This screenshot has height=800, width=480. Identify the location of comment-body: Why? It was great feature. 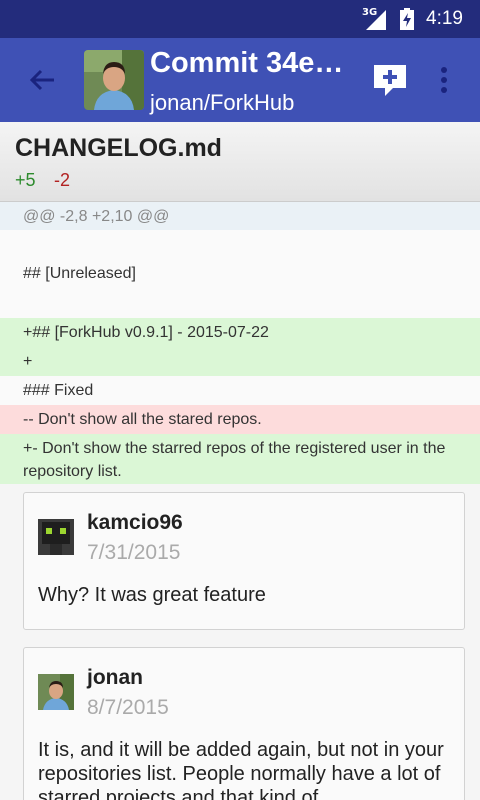
(152, 595).